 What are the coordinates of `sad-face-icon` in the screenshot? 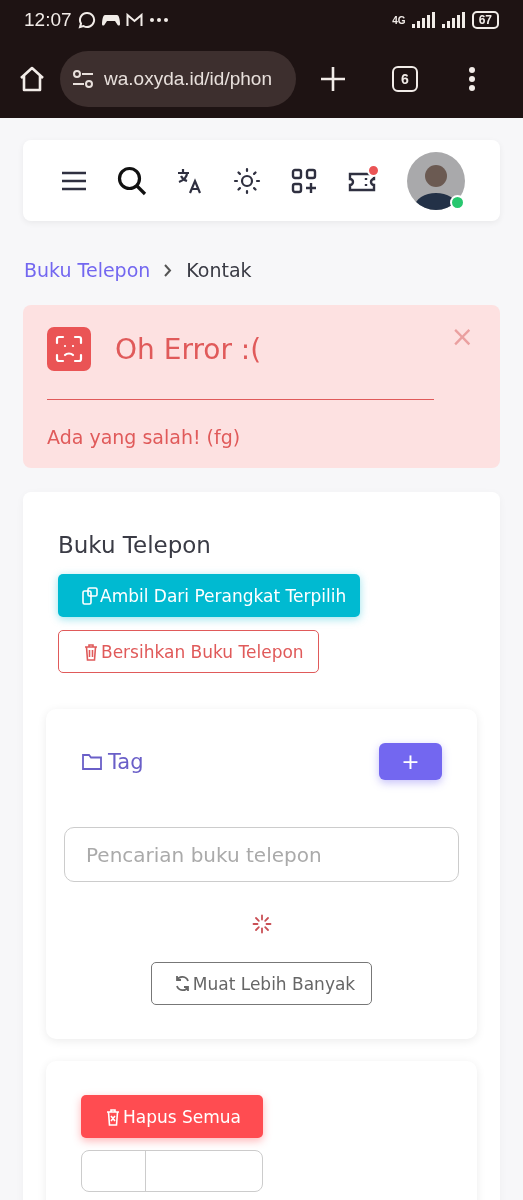 It's located at (69, 349).